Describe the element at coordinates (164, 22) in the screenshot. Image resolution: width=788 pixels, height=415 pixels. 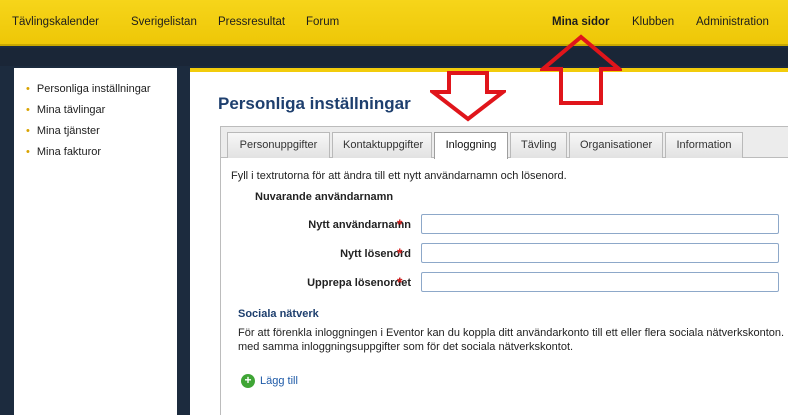
I see `nav-sverigelistan: Sverigelistan` at that location.